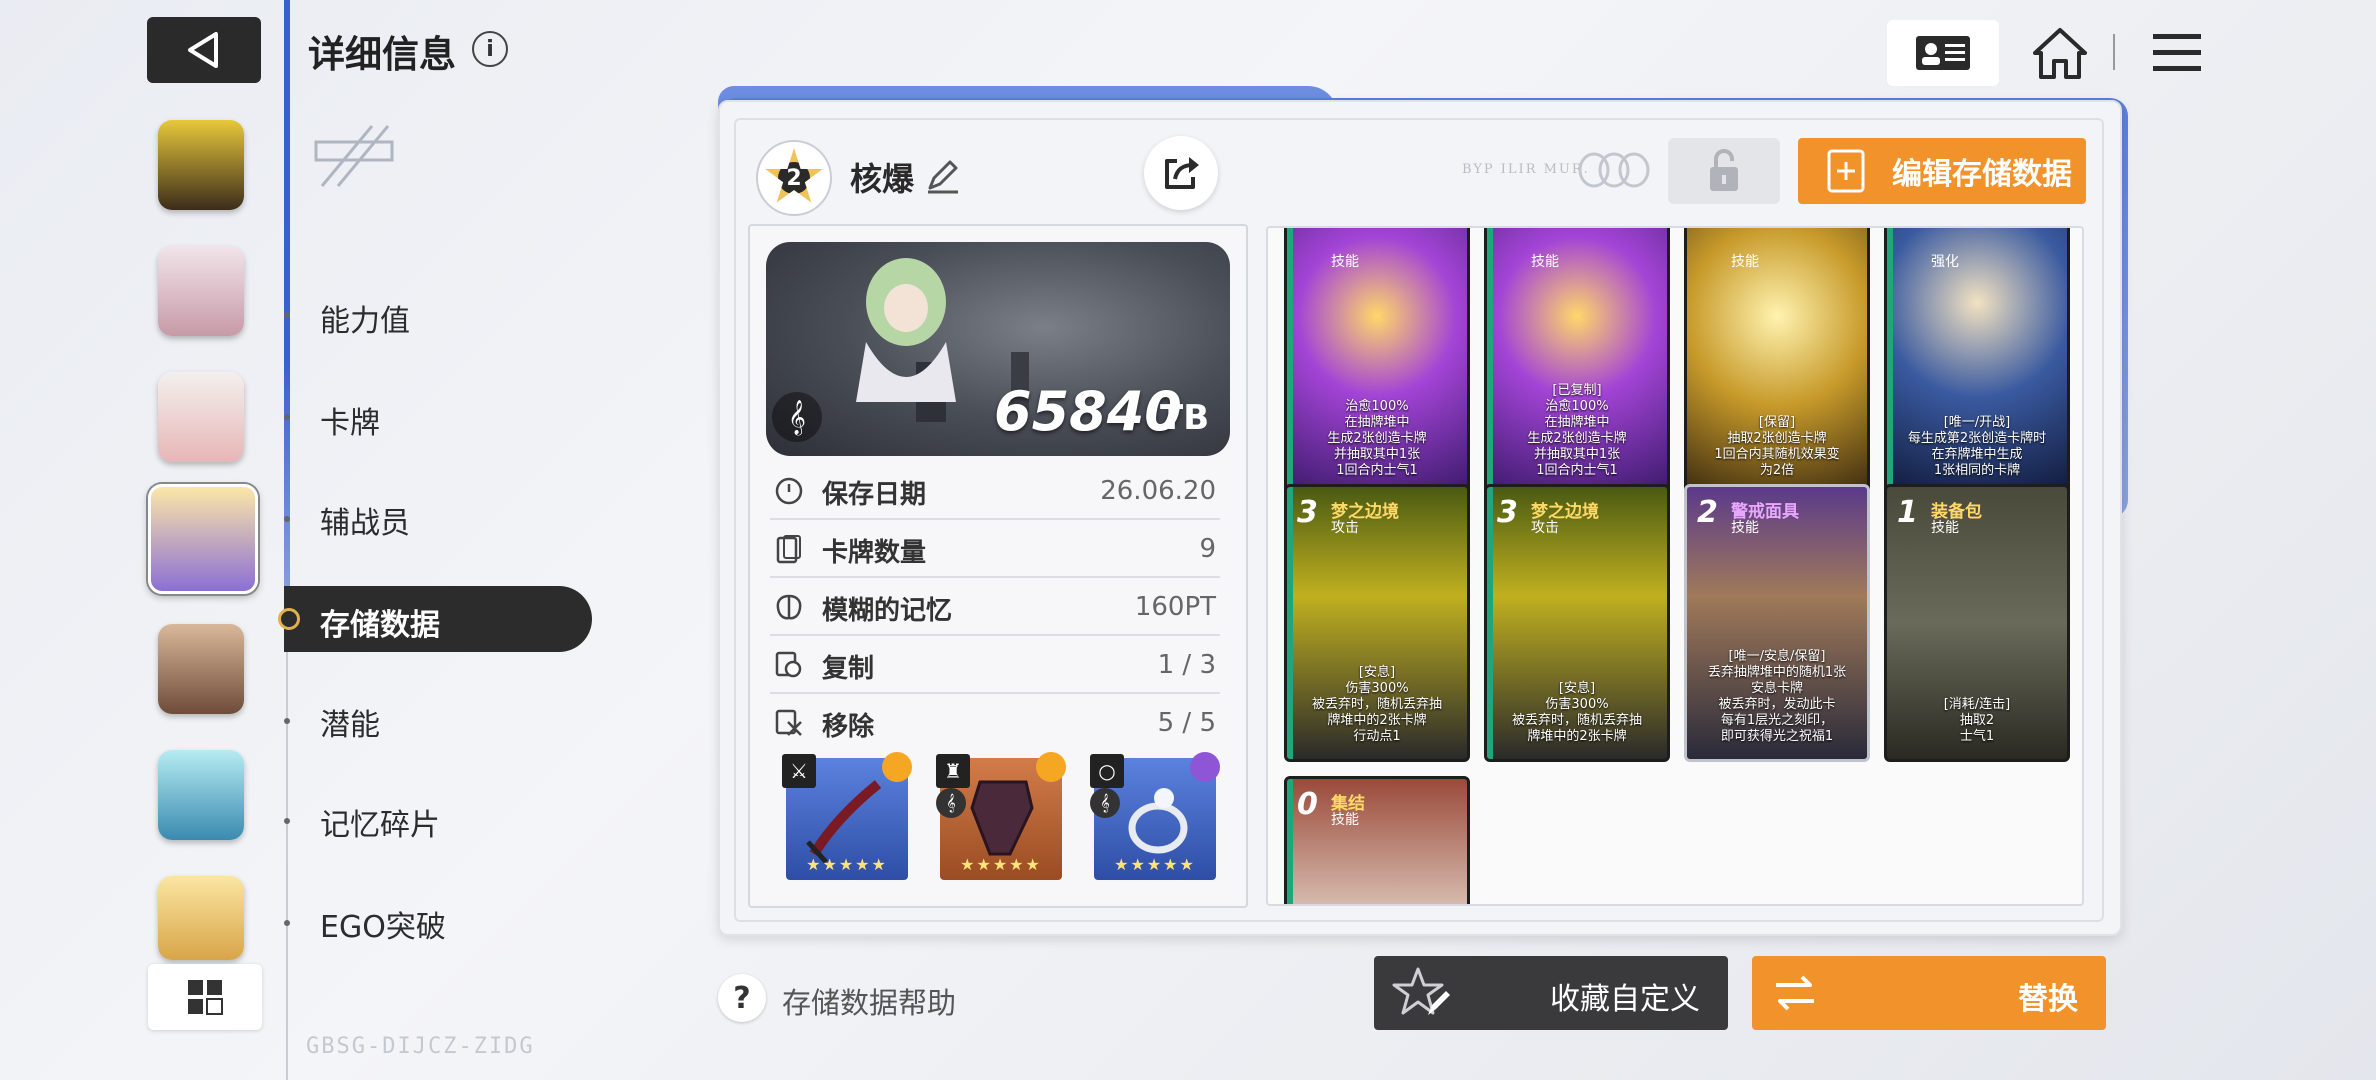 This screenshot has height=1080, width=2376. I want to click on menu-button, so click(2177, 53).